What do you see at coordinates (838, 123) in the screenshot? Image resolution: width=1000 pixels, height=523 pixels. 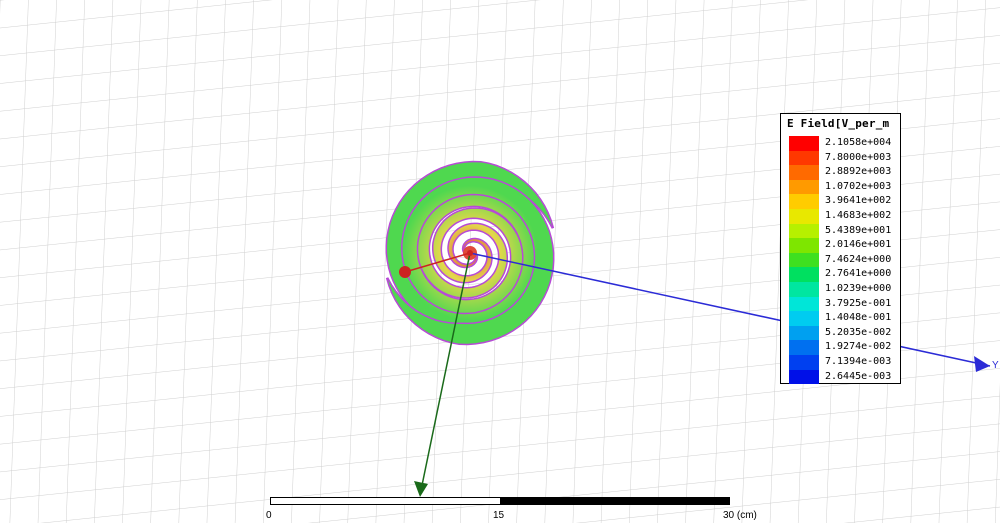 I see `legend-title: E Field[V_per_m` at bounding box center [838, 123].